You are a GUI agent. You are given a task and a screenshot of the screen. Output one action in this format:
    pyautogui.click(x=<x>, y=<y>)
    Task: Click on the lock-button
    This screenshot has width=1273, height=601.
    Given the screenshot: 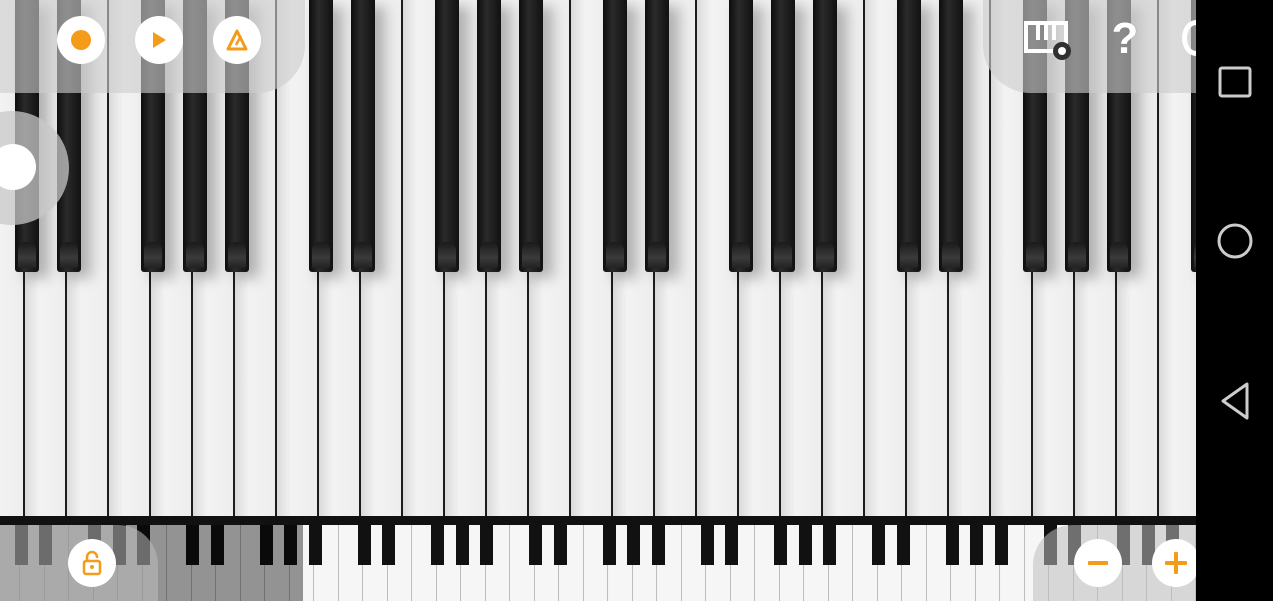 What is the action you would take?
    pyautogui.click(x=92, y=563)
    